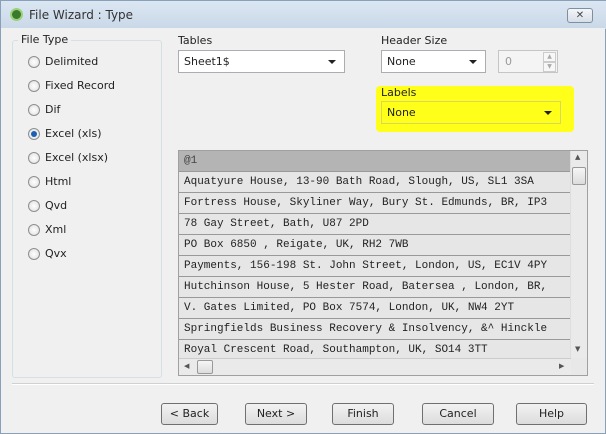 The width and height of the screenshot is (606, 434). What do you see at coordinates (276, 414) in the screenshot?
I see `next-button: Next >` at bounding box center [276, 414].